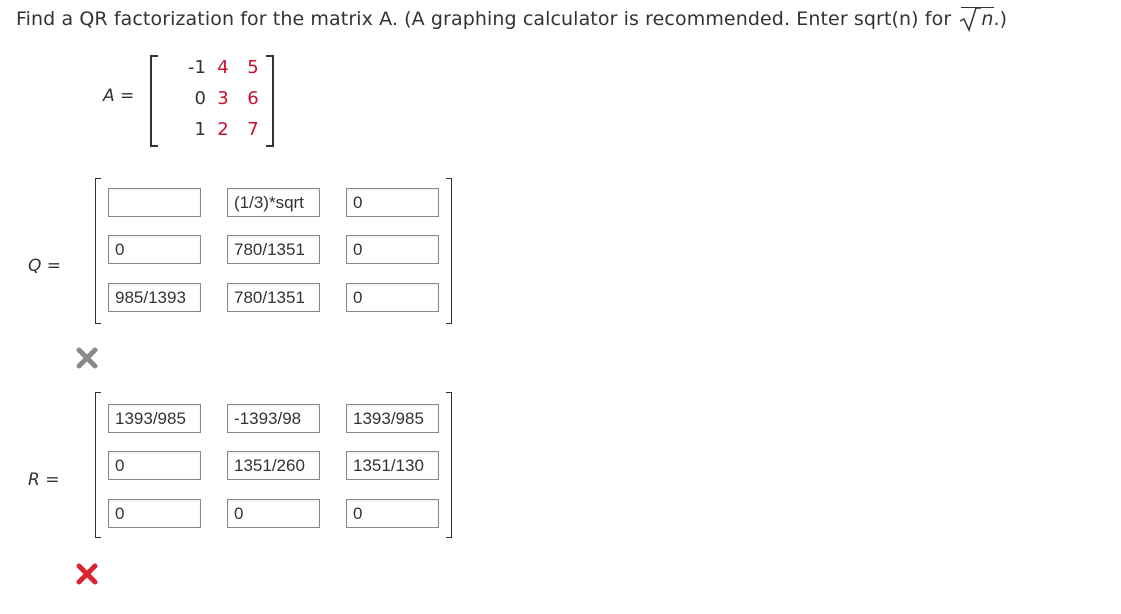  Describe the element at coordinates (98, 251) in the screenshot. I see `matrix-q-left-bracket` at that location.